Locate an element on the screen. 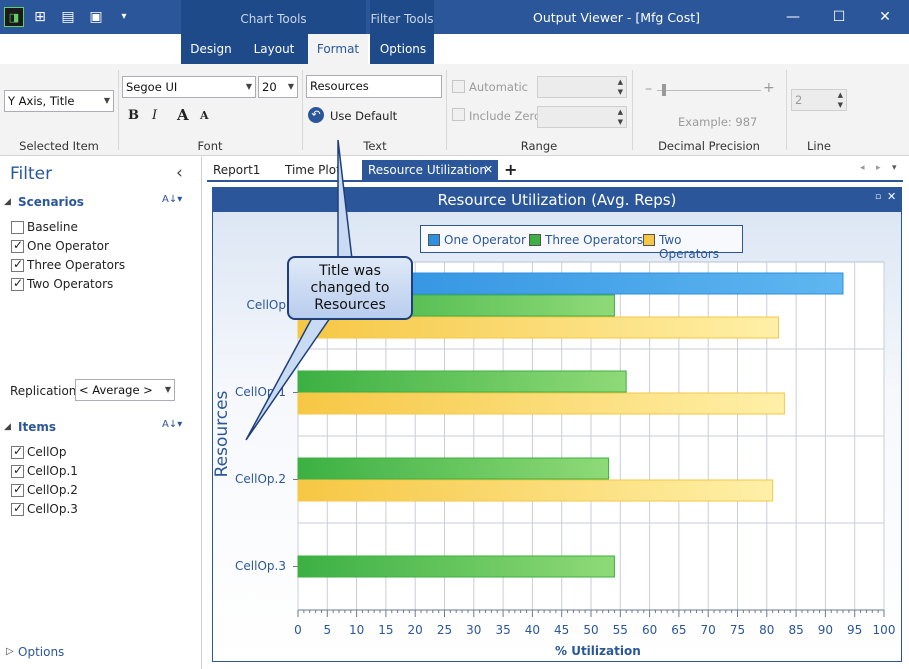 The height and width of the screenshot is (669, 909). callout-pointers is located at coordinates (299, 290).